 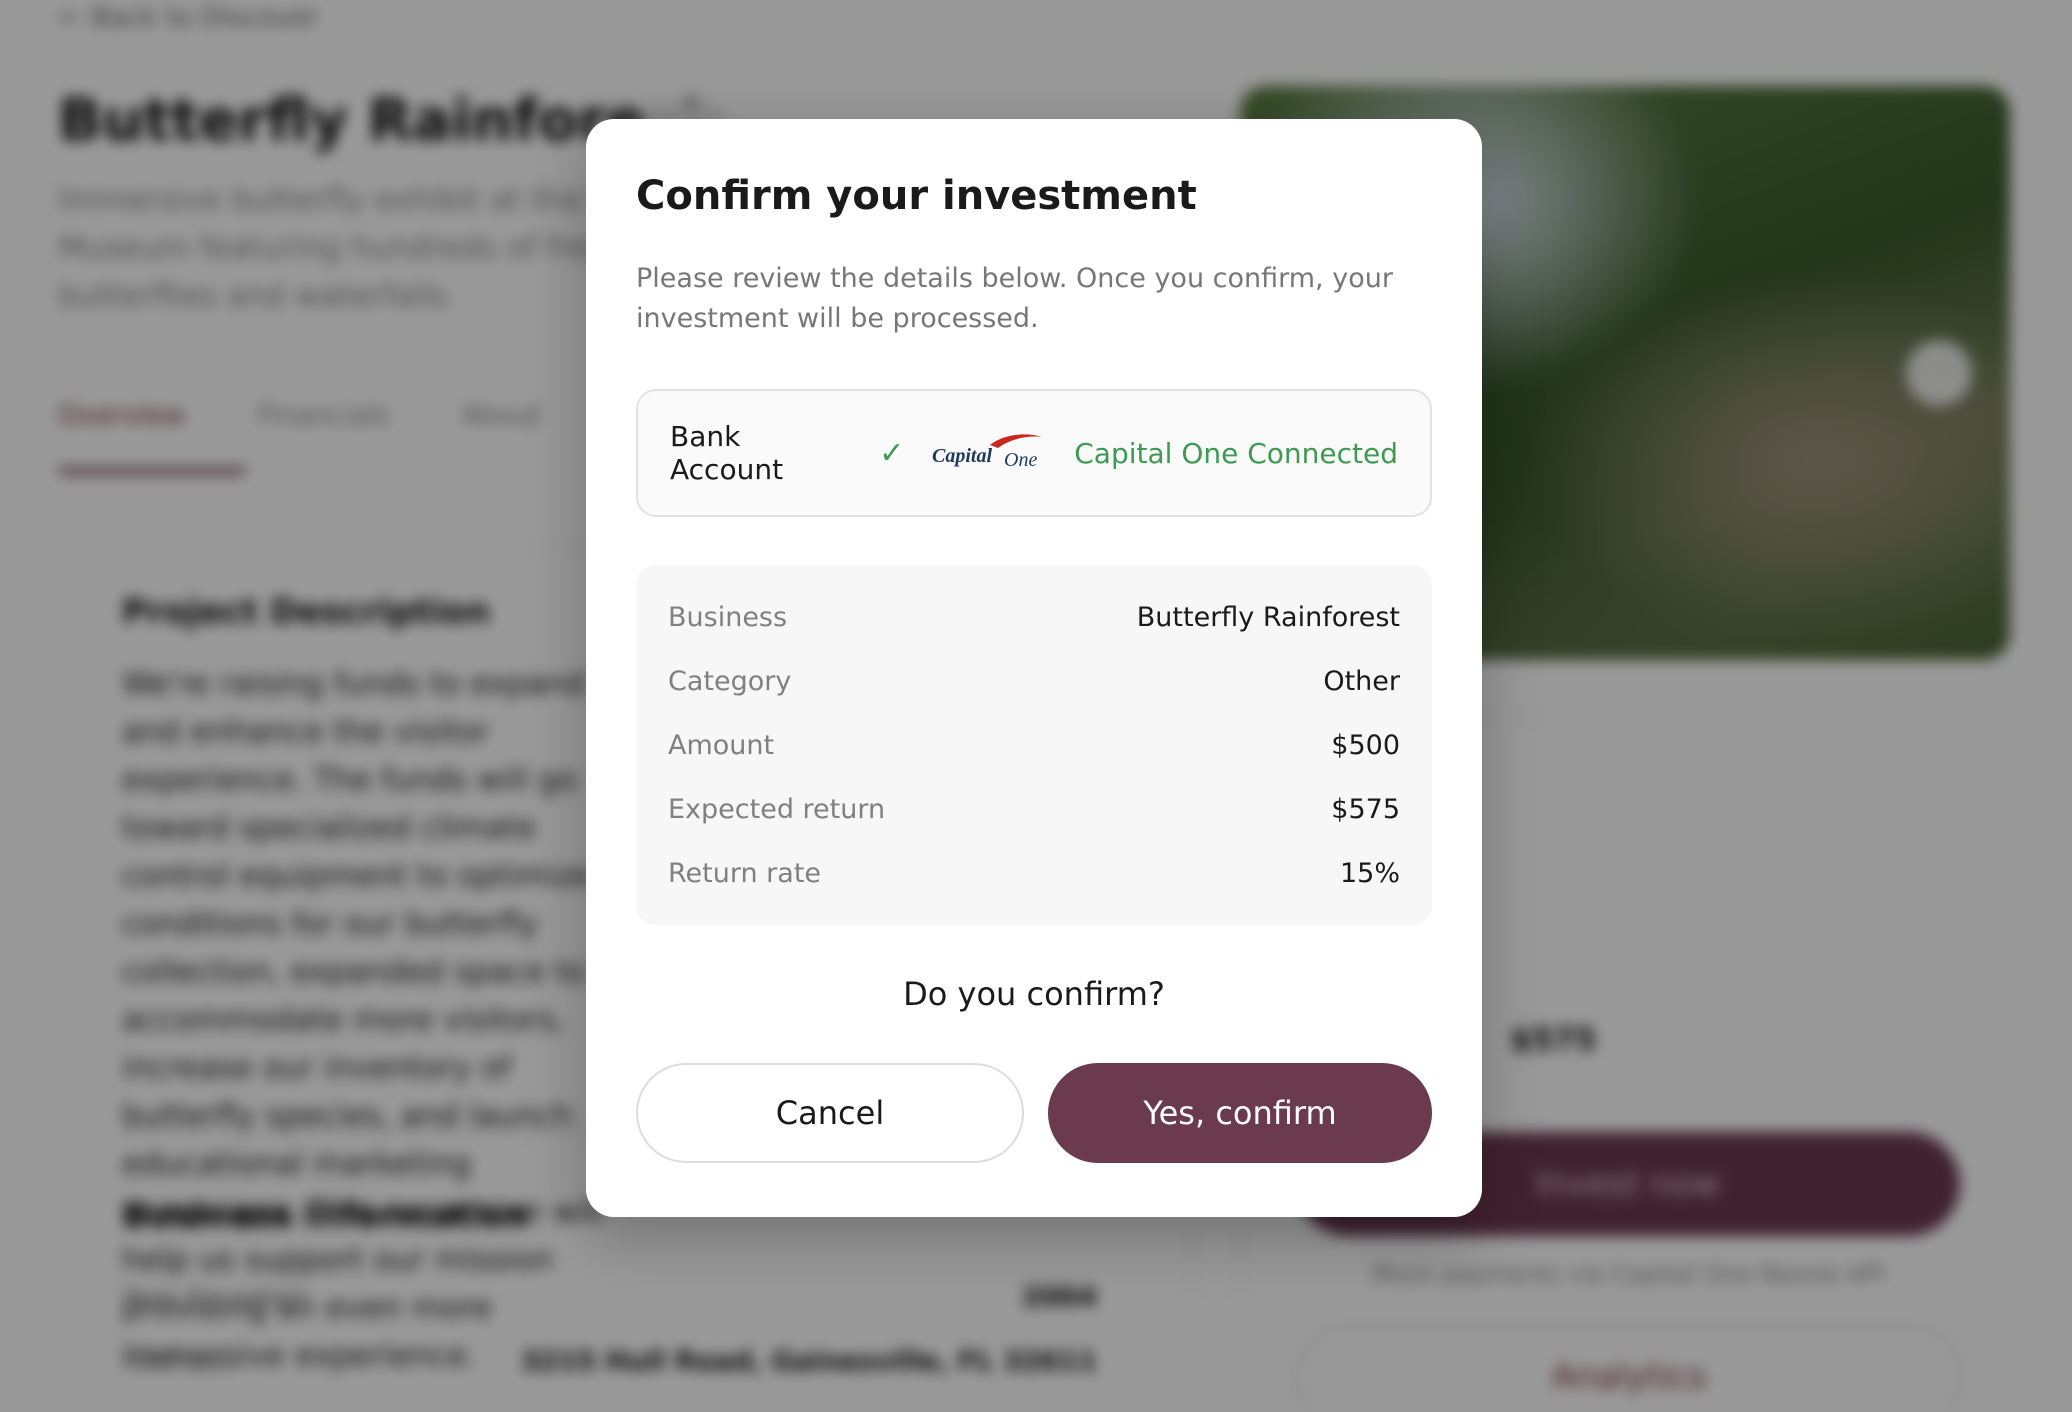 I want to click on detail-key: Expected return, so click(x=777, y=809).